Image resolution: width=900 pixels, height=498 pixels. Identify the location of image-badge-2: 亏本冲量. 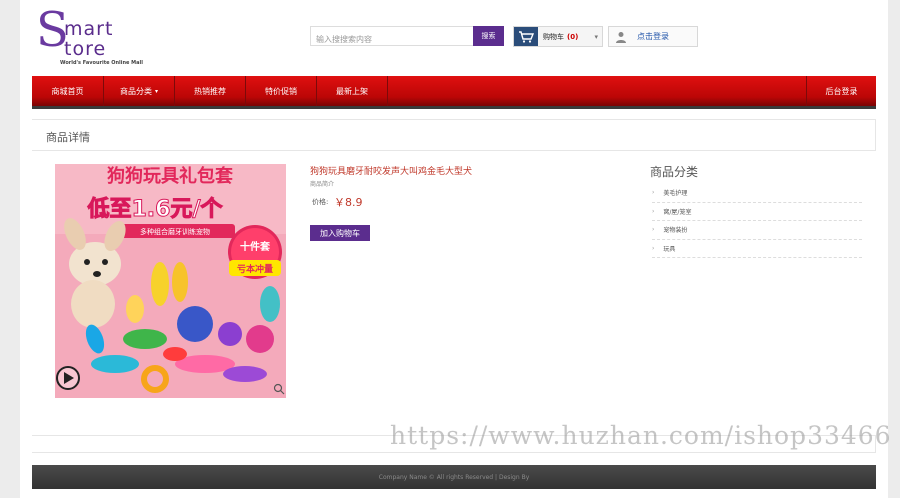
(255, 269).